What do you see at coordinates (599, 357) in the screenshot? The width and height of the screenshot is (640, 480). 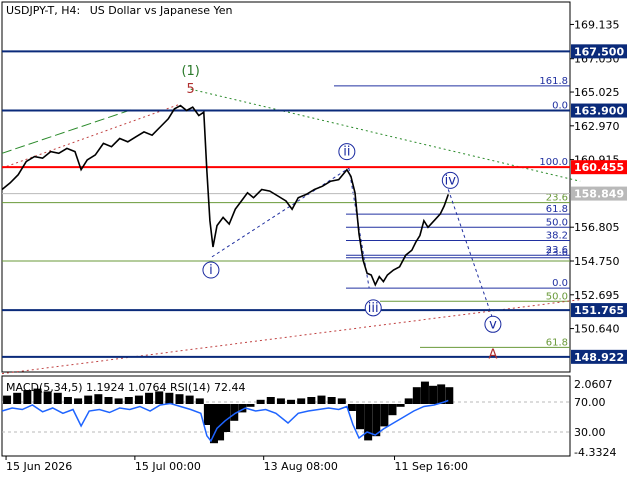 I see `price-level-label: 148.922` at bounding box center [599, 357].